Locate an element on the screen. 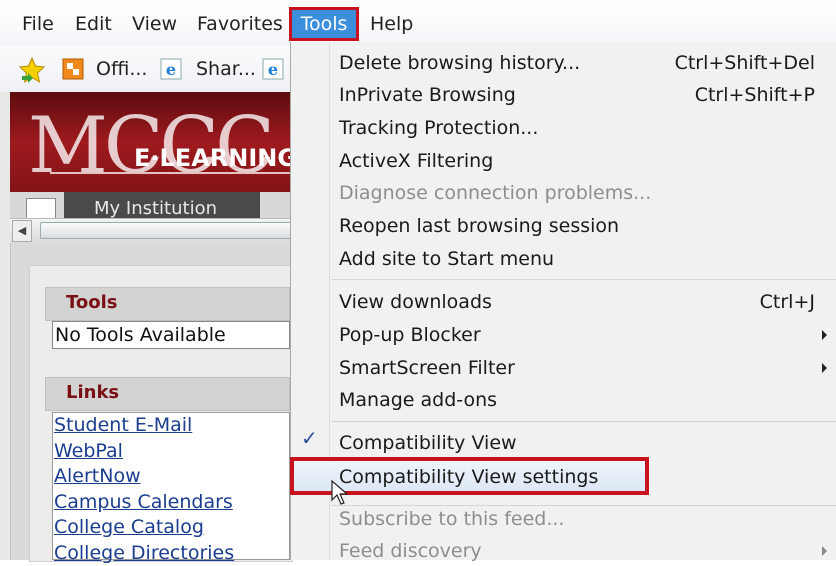 Image resolution: width=836 pixels, height=566 pixels. menu-item-reopen-session: Reopen last browsing session is located at coordinates (479, 226).